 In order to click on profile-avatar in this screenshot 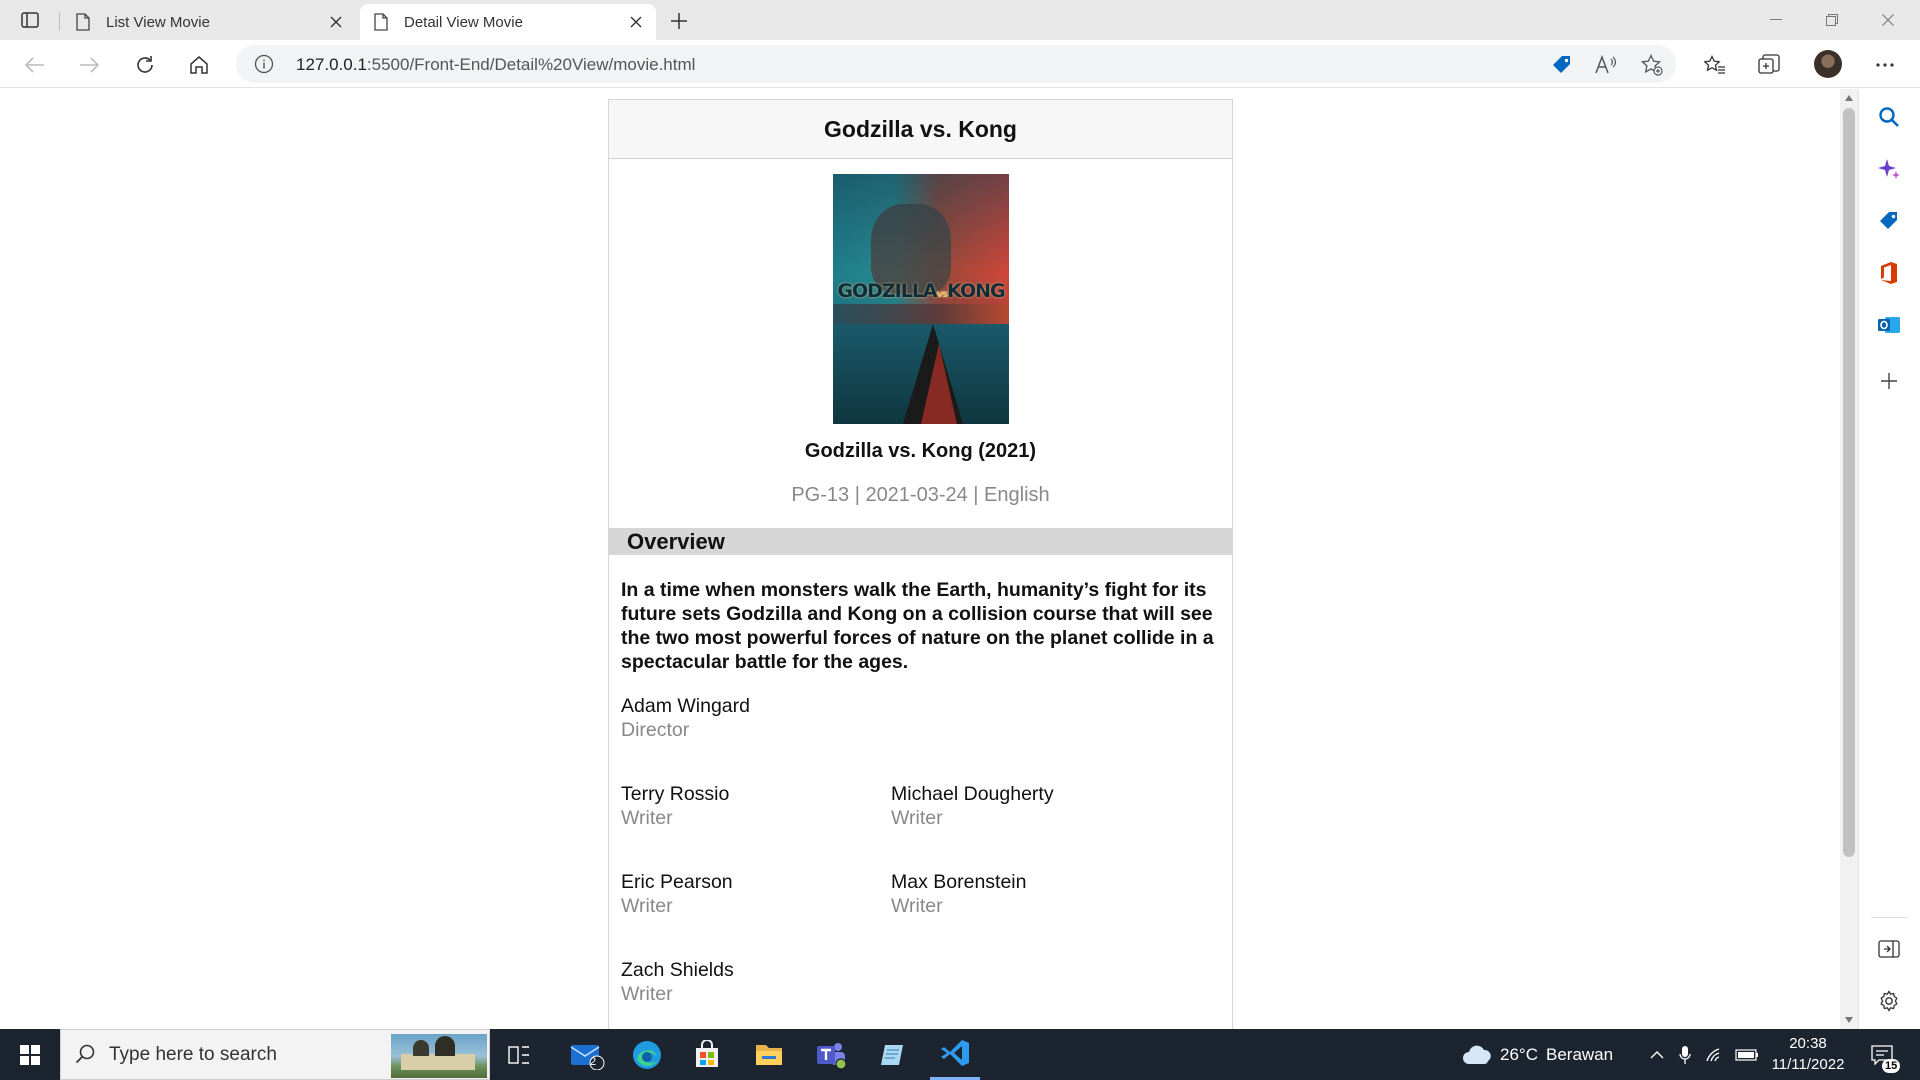, I will do `click(1828, 64)`.